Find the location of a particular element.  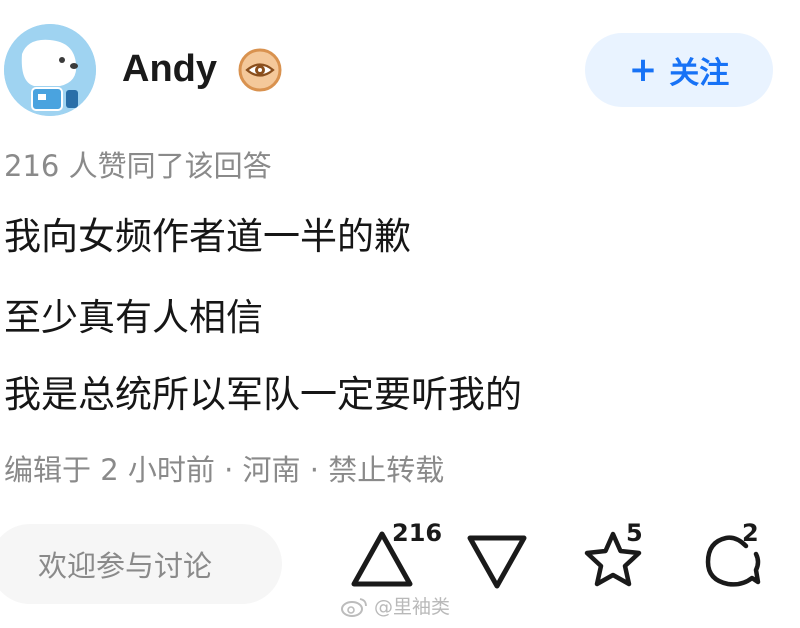

favorite-count: 5 is located at coordinates (634, 533).